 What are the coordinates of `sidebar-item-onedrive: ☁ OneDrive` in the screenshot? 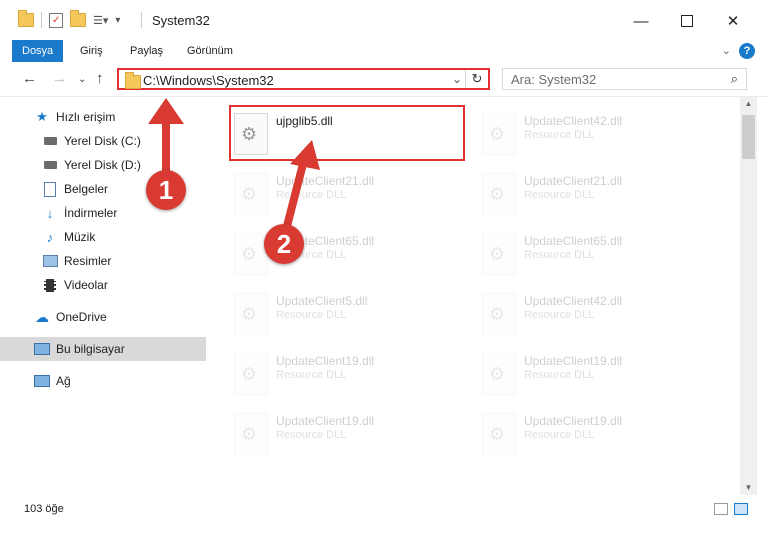 It's located at (118, 317).